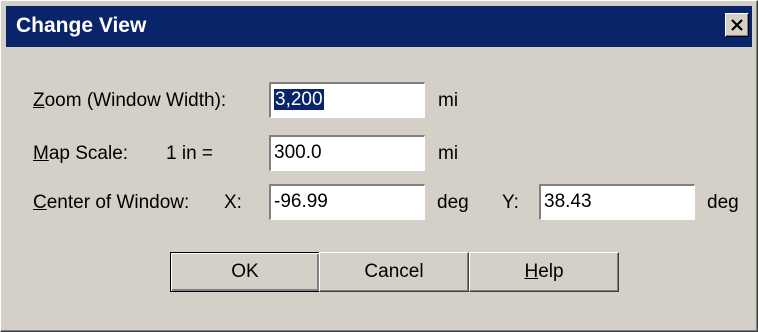 The height and width of the screenshot is (332, 758). I want to click on center-label-mnemonic: C, so click(40, 202).